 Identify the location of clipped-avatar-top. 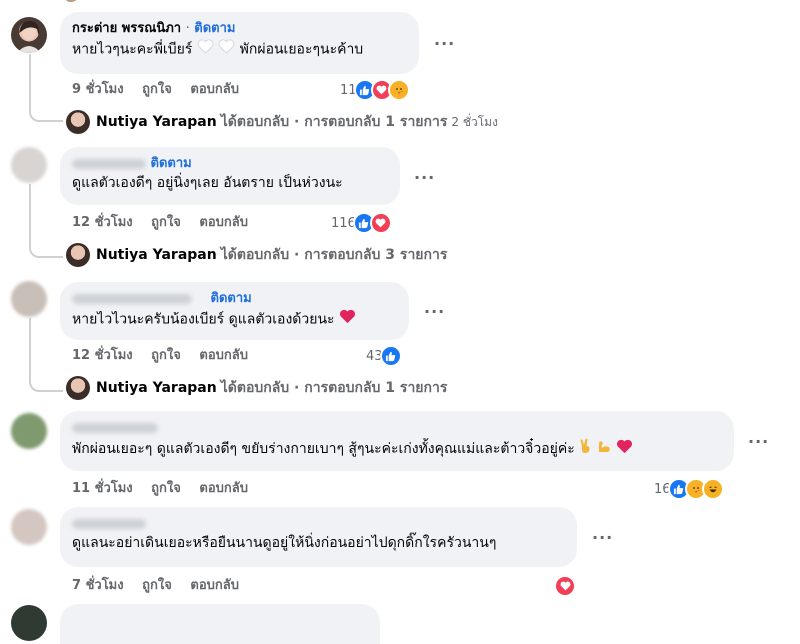
(71, 1).